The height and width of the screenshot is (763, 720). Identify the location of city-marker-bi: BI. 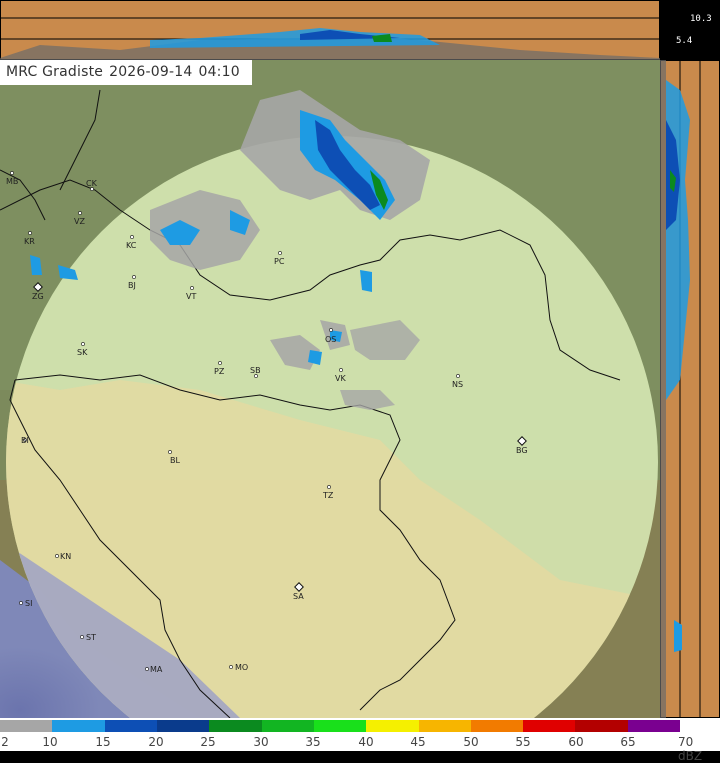
(25, 440).